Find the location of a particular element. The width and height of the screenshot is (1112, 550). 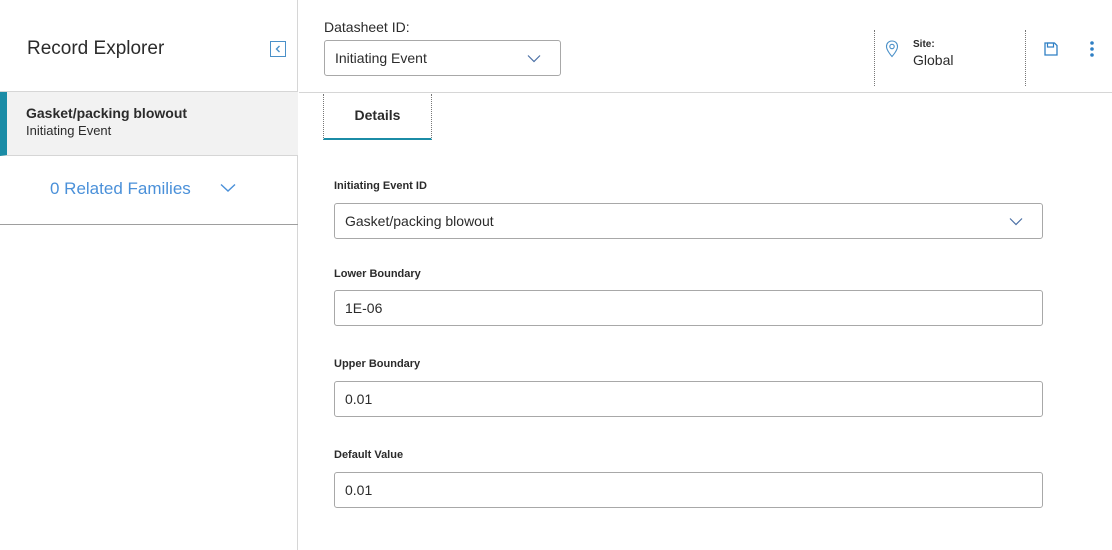

tab-details: Details is located at coordinates (377, 117).